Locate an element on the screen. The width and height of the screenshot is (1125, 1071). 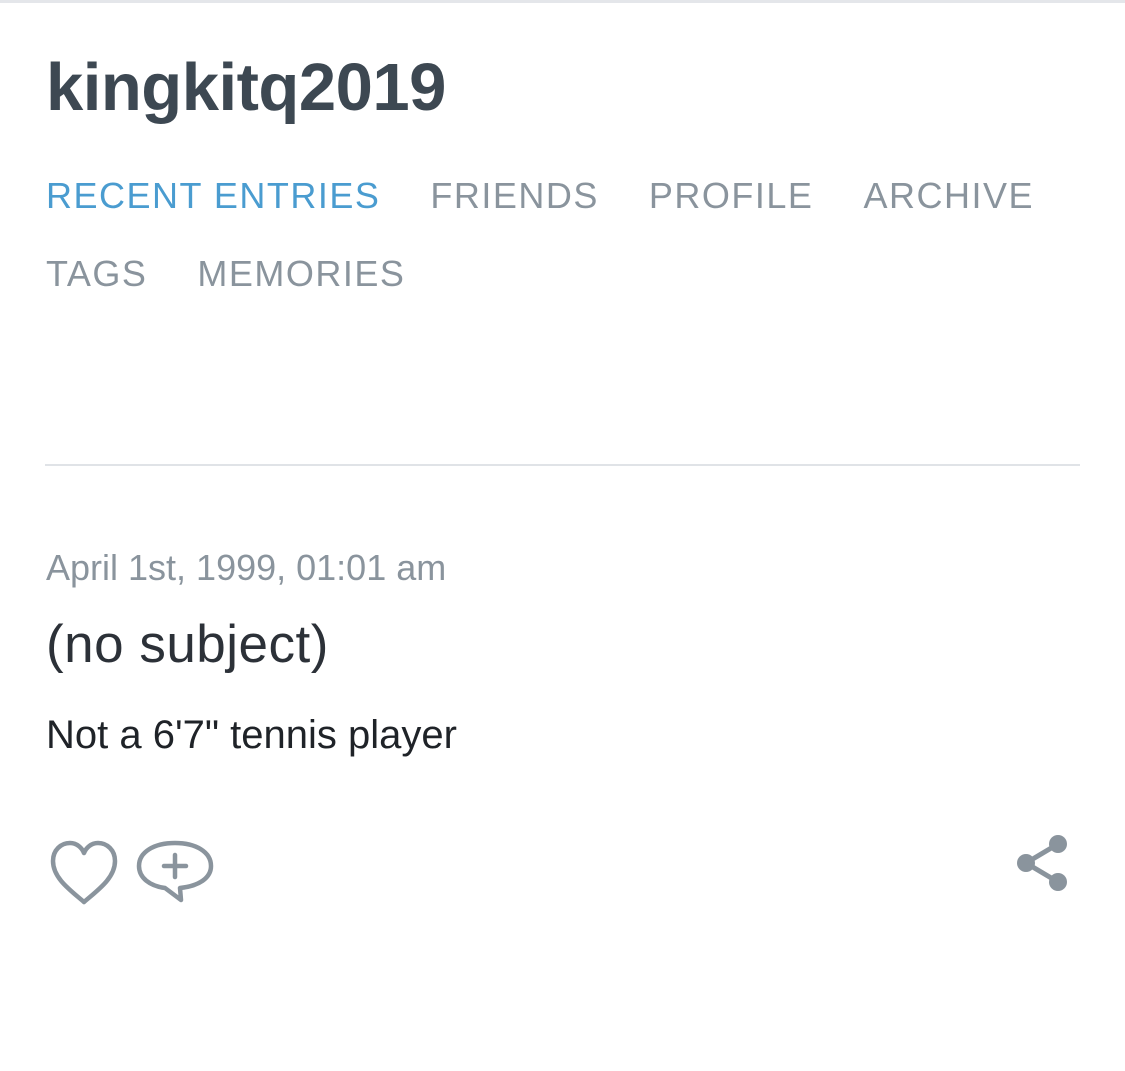
nav-archive: ARCHIVE is located at coordinates (948, 196).